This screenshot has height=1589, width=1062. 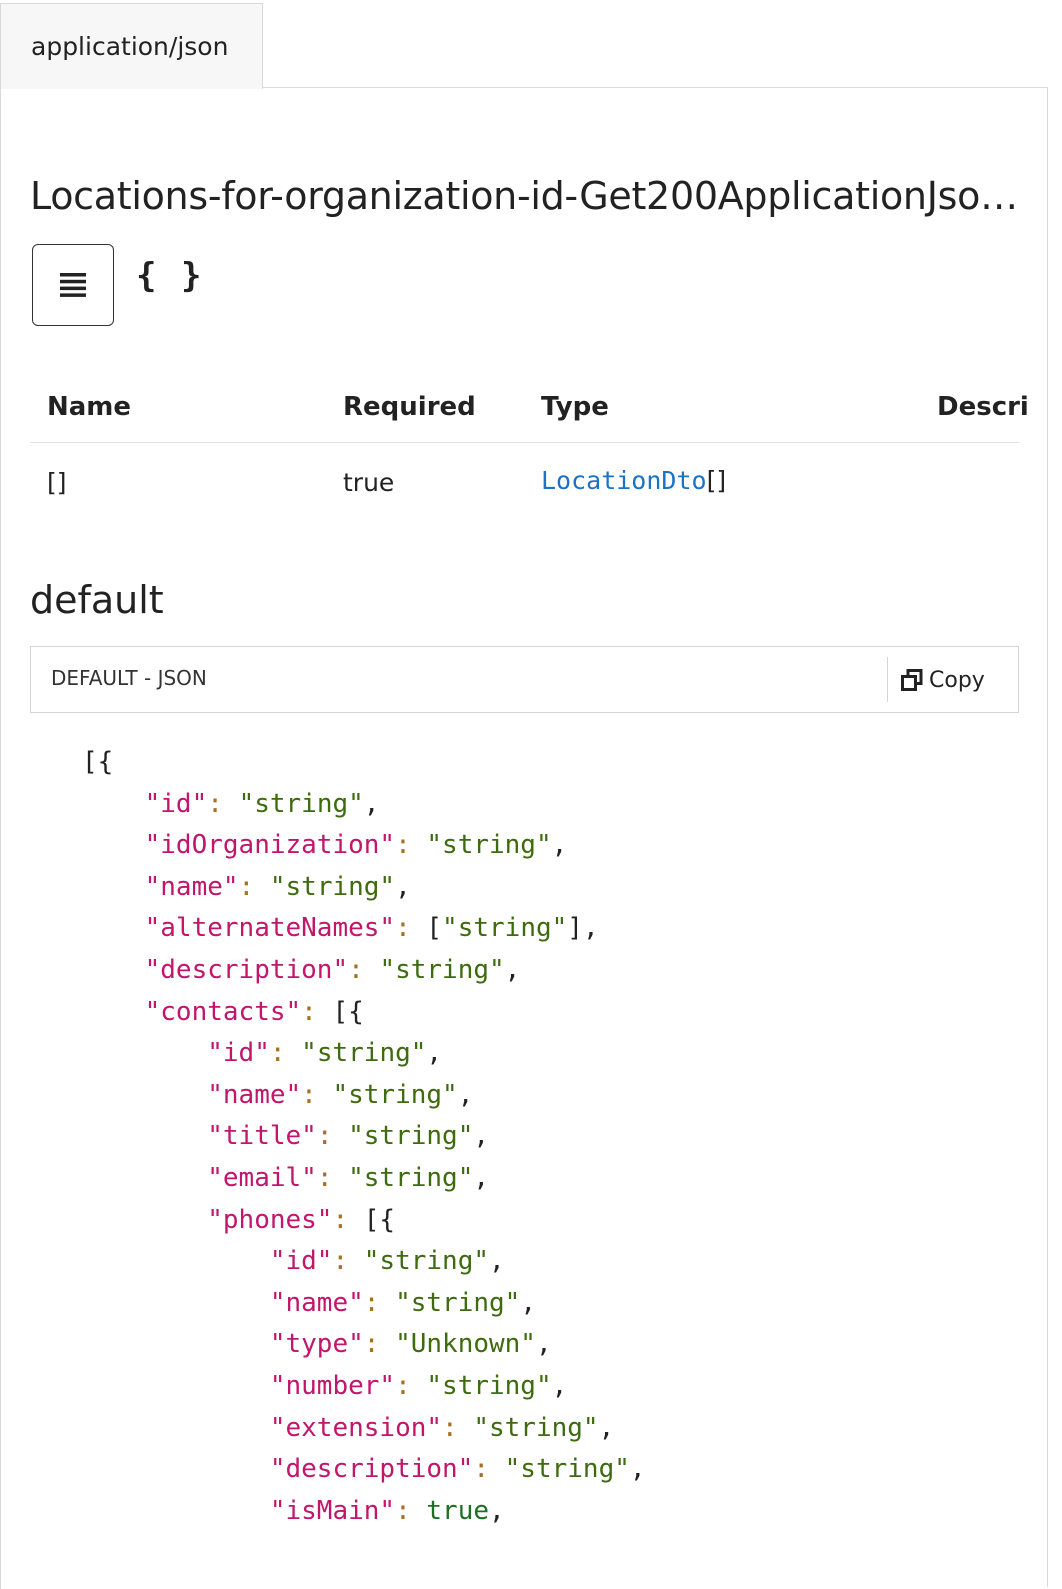 I want to click on copy-button: Copy, so click(x=943, y=680).